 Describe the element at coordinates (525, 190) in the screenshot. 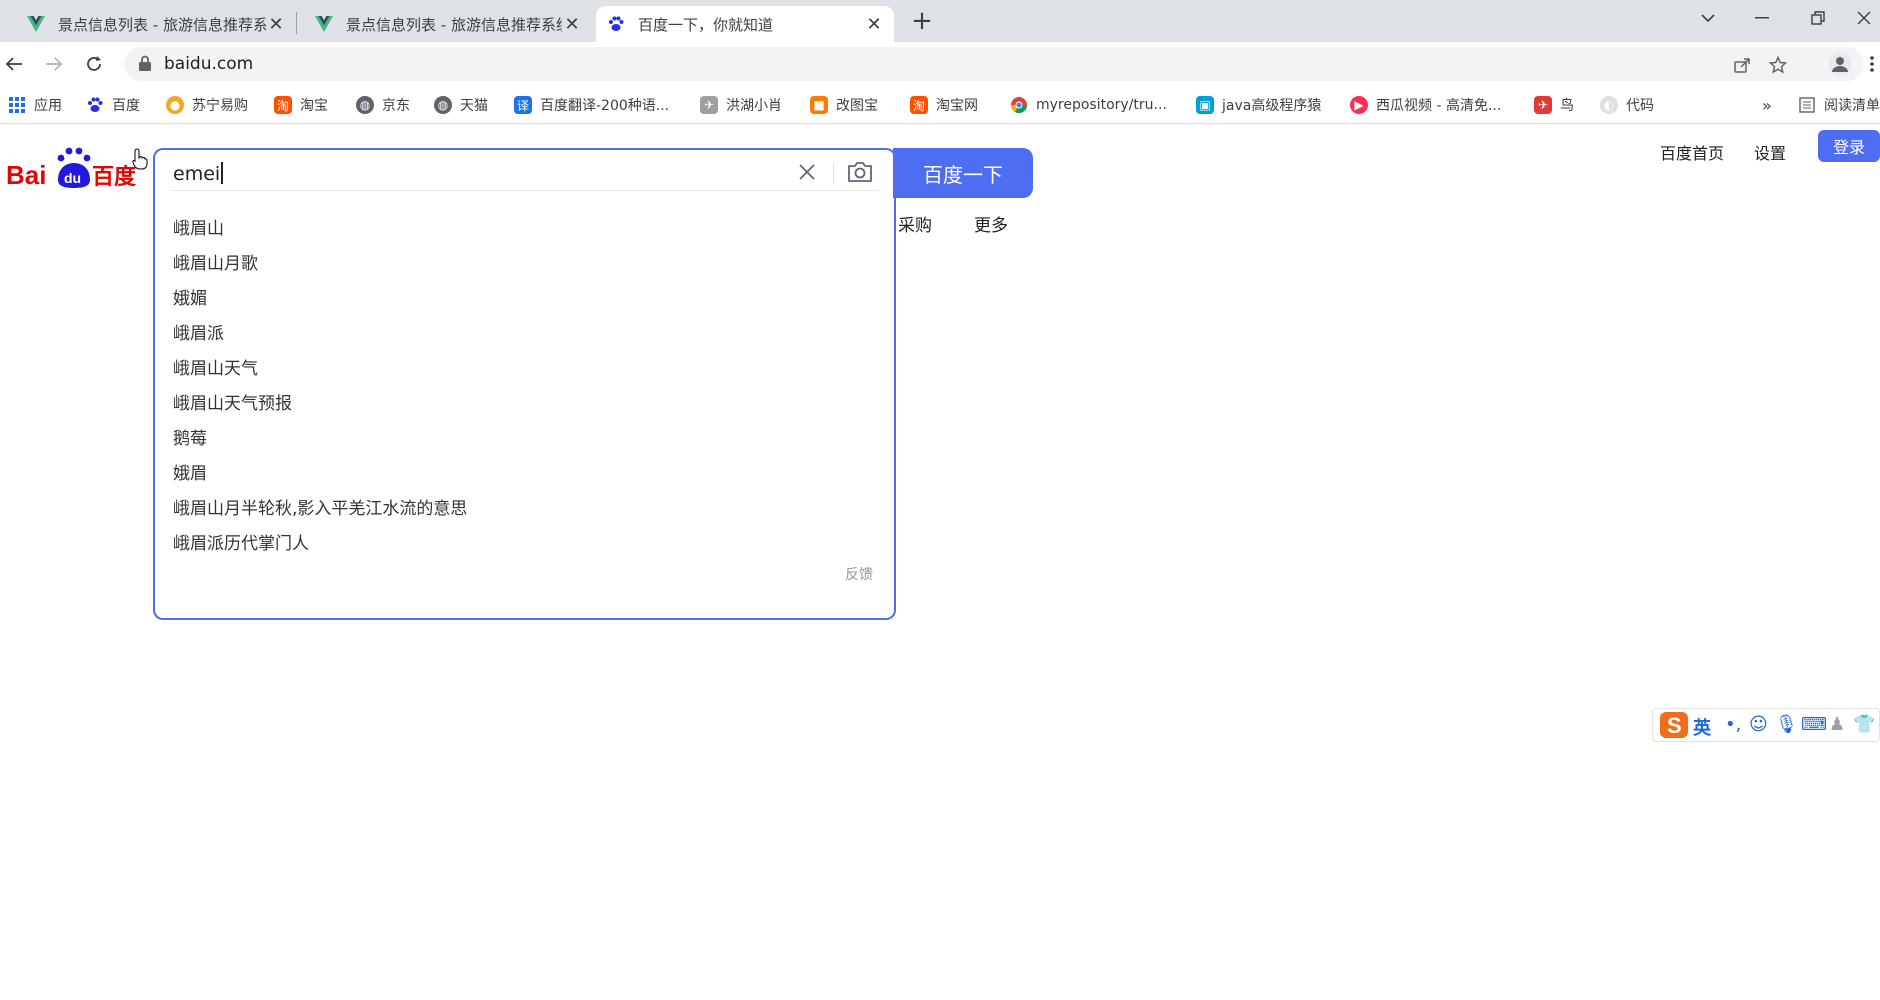

I see `suggestion-divider` at that location.